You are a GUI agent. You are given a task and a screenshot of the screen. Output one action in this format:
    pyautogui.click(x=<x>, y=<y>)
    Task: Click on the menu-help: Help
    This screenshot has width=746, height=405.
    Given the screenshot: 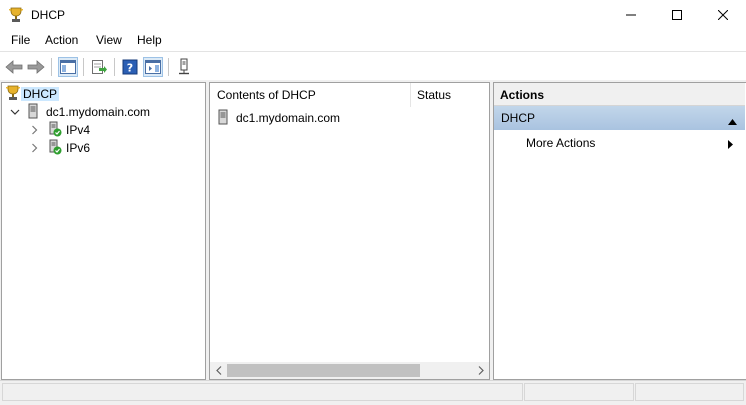 What is the action you would take?
    pyautogui.click(x=149, y=40)
    